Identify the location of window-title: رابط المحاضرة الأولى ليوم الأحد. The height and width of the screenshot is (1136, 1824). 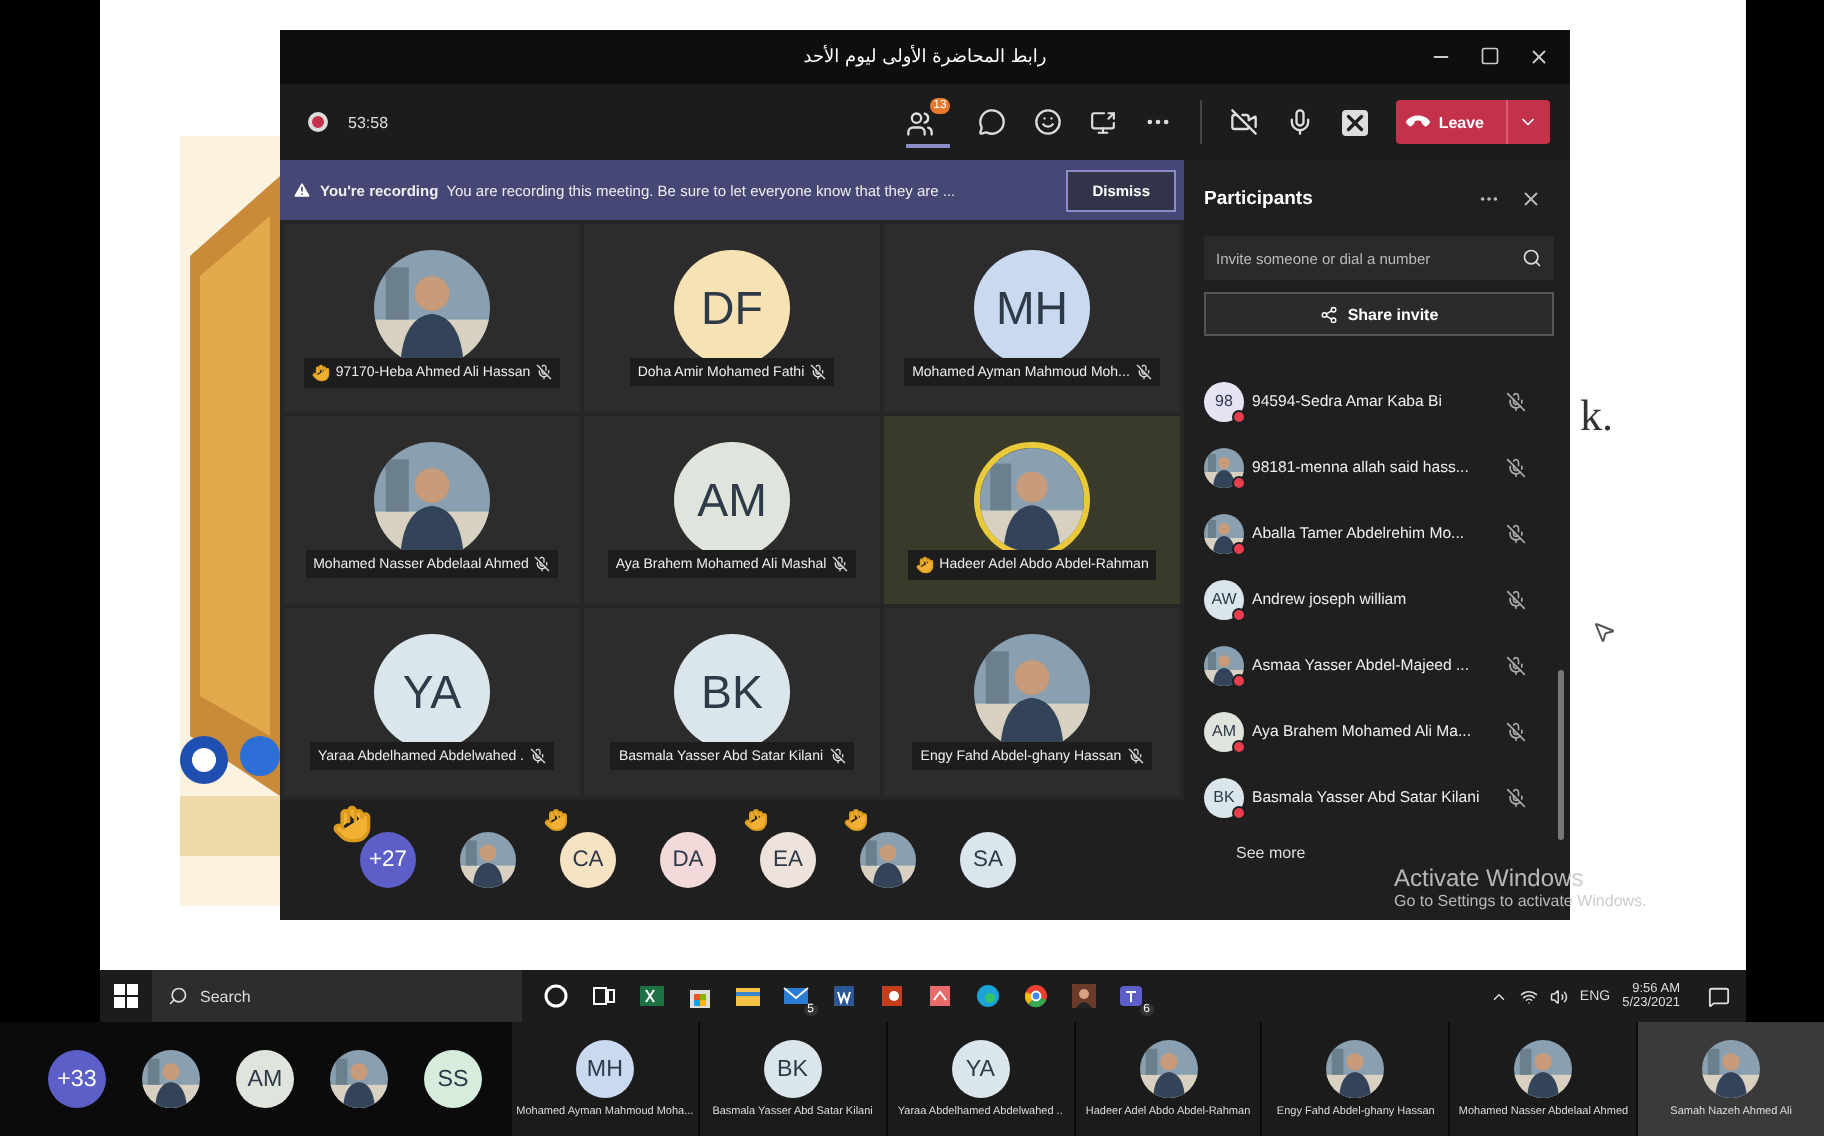
(925, 57).